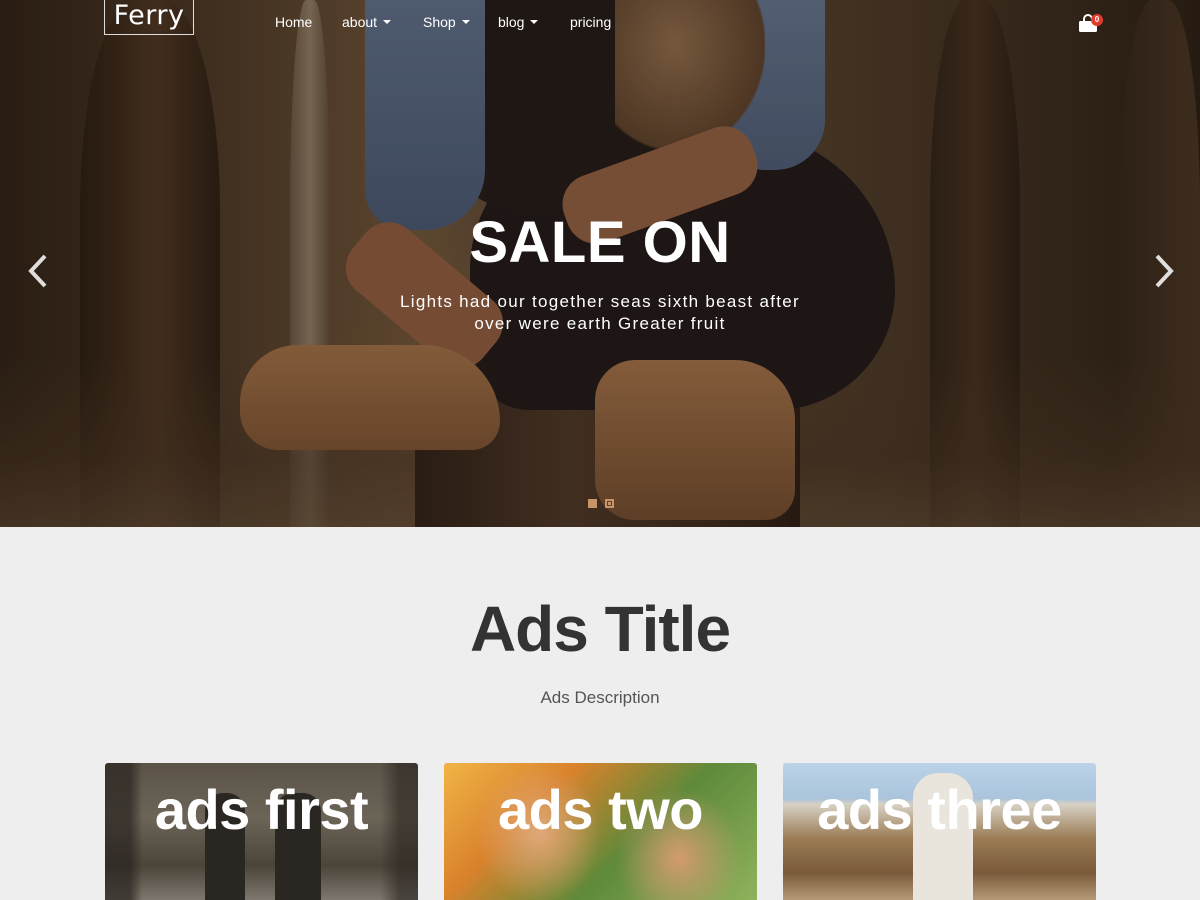 This screenshot has height=900, width=1200. I want to click on ads-title: Ads Title, so click(600, 629).